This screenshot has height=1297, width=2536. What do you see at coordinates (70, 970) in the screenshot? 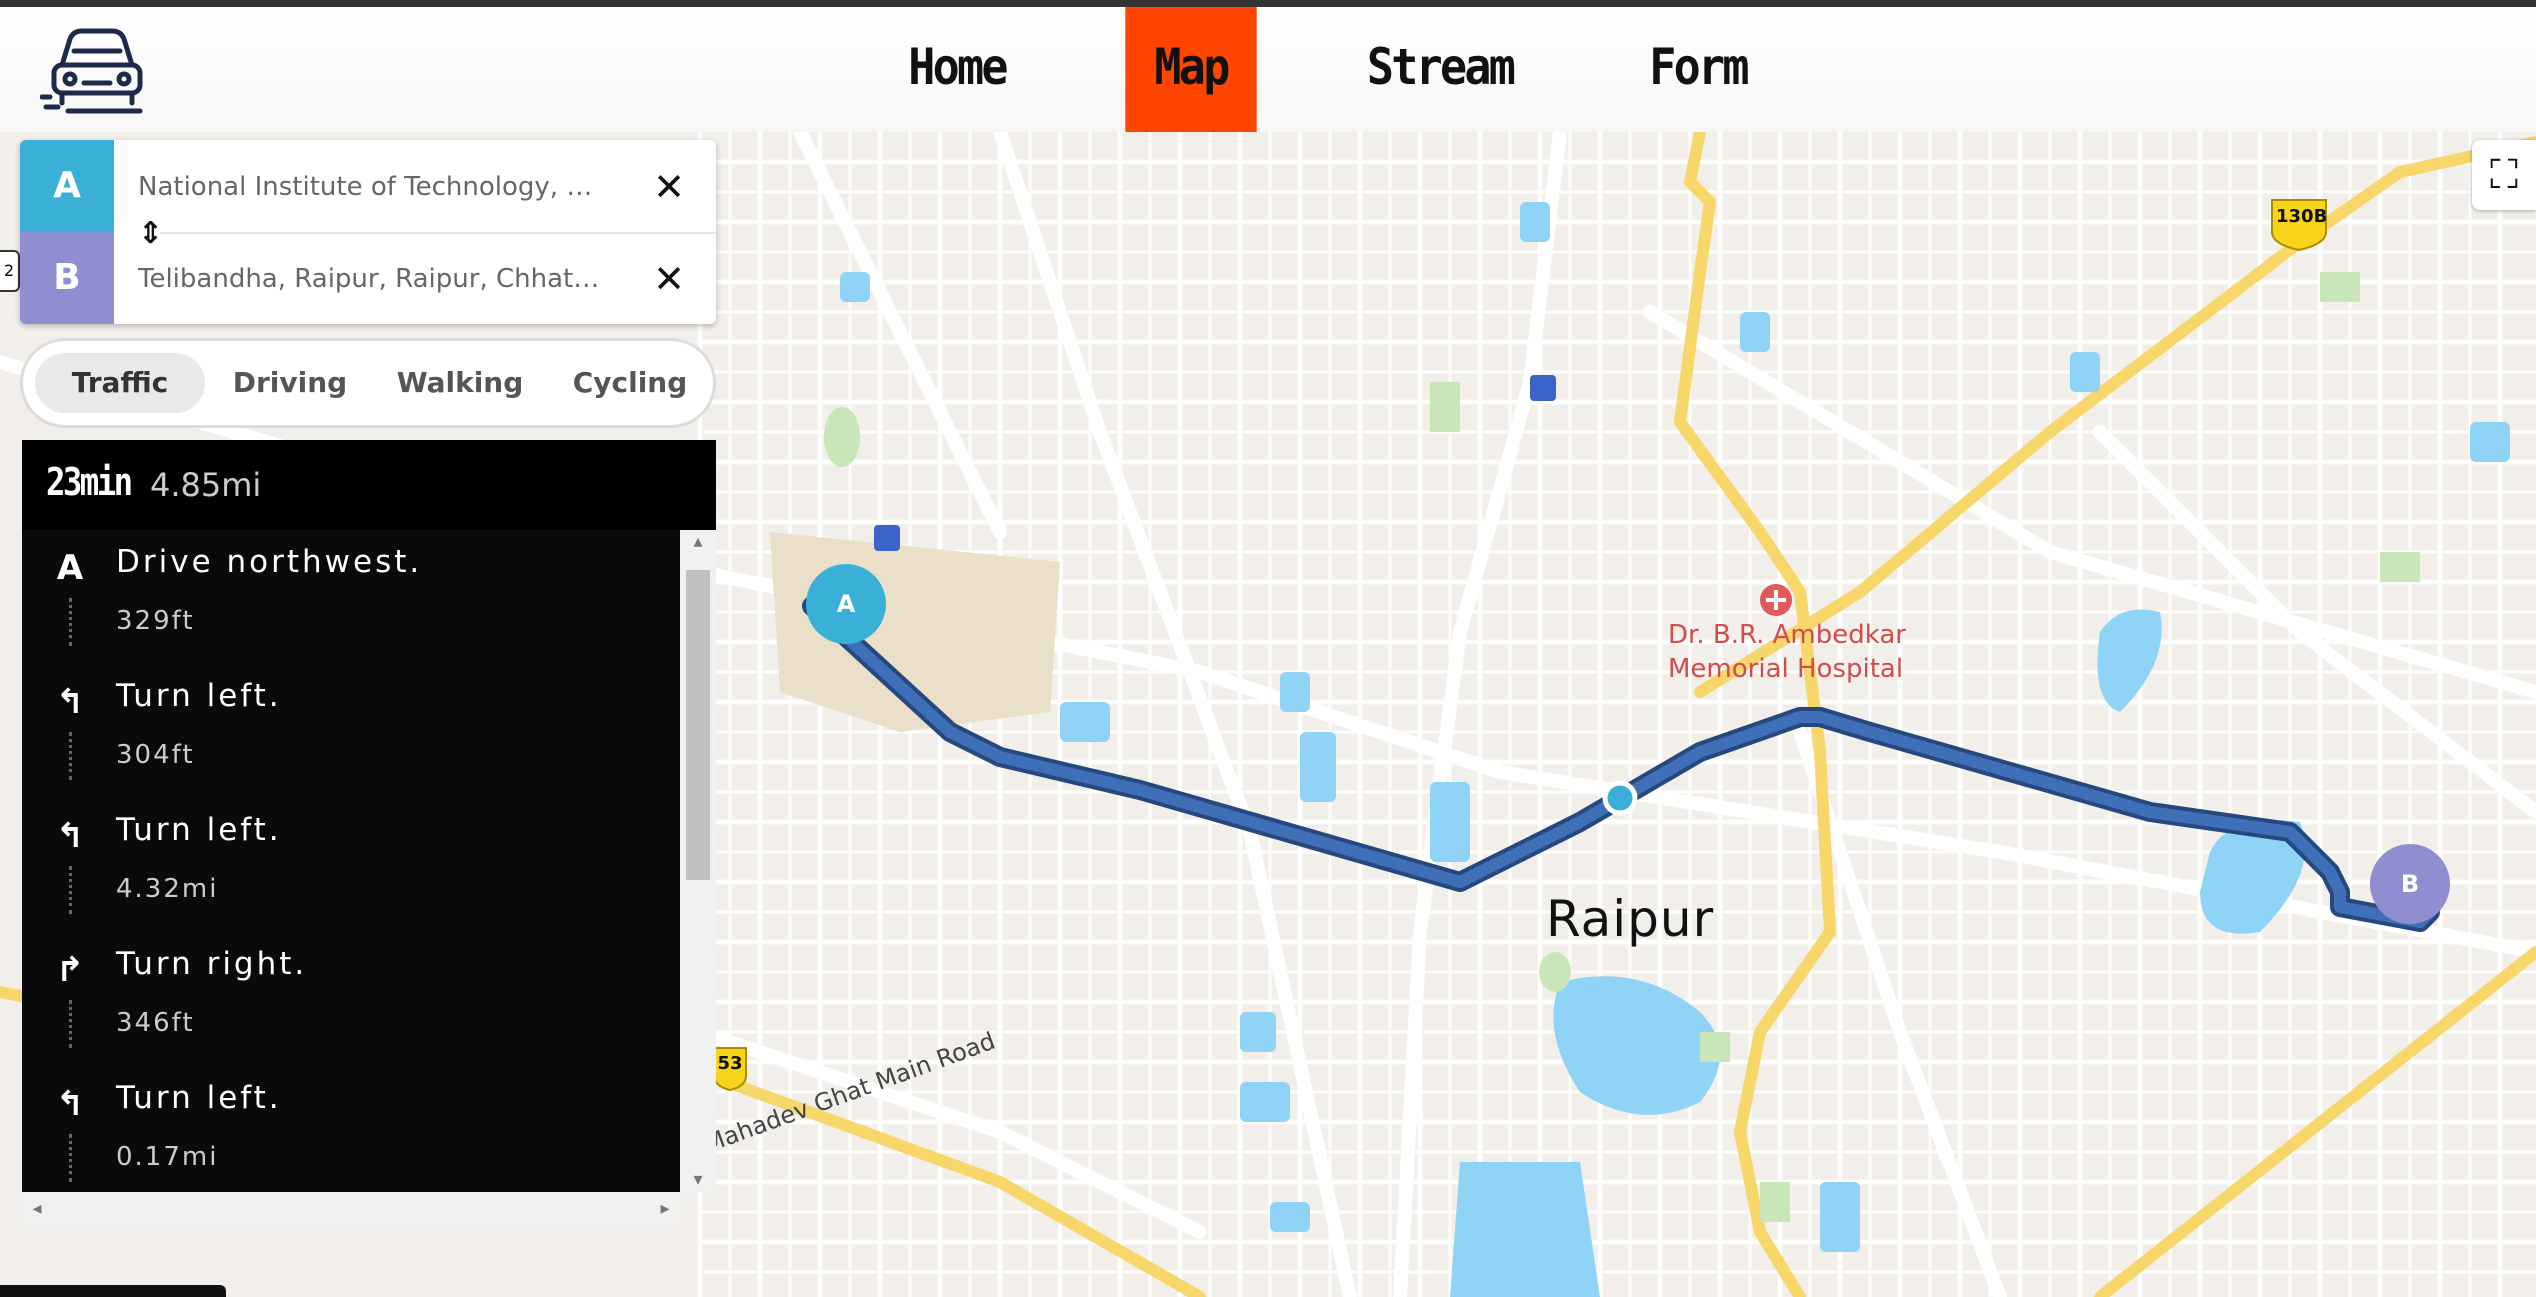
I see `turn-right-icon: ↱` at bounding box center [70, 970].